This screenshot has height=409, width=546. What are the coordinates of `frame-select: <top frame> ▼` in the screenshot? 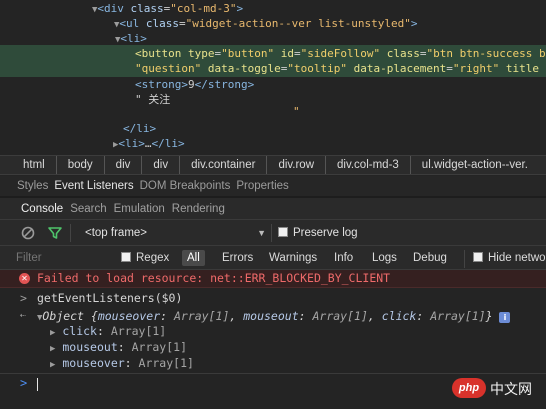 It's located at (172, 233).